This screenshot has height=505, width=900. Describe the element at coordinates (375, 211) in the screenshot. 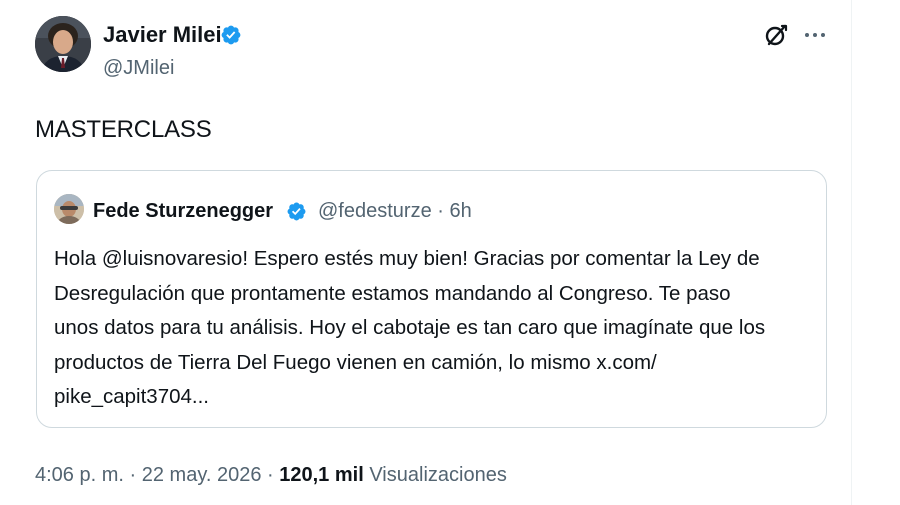

I see `quoted-author-handle: @fedesturze` at that location.